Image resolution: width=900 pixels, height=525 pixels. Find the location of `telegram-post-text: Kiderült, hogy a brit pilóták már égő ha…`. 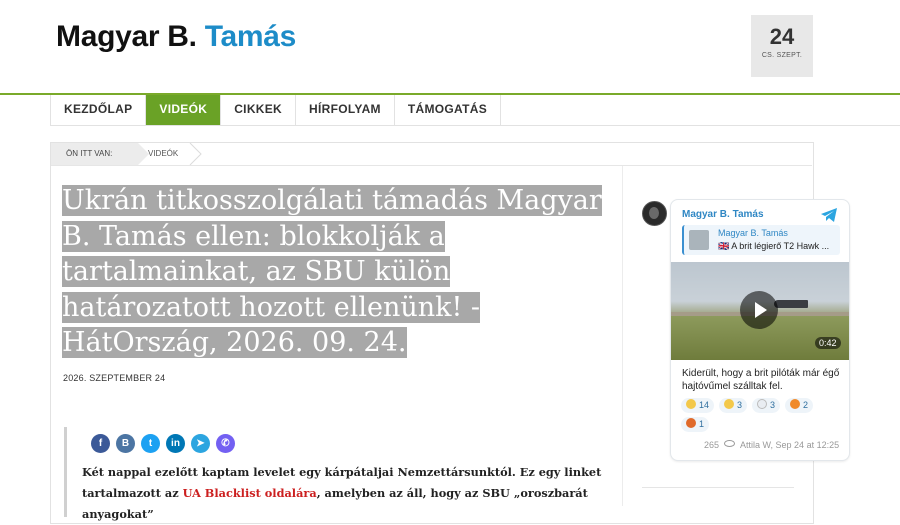

telegram-post-text: Kiderült, hogy a brit pilóták már égő ha… is located at coordinates (761, 380).